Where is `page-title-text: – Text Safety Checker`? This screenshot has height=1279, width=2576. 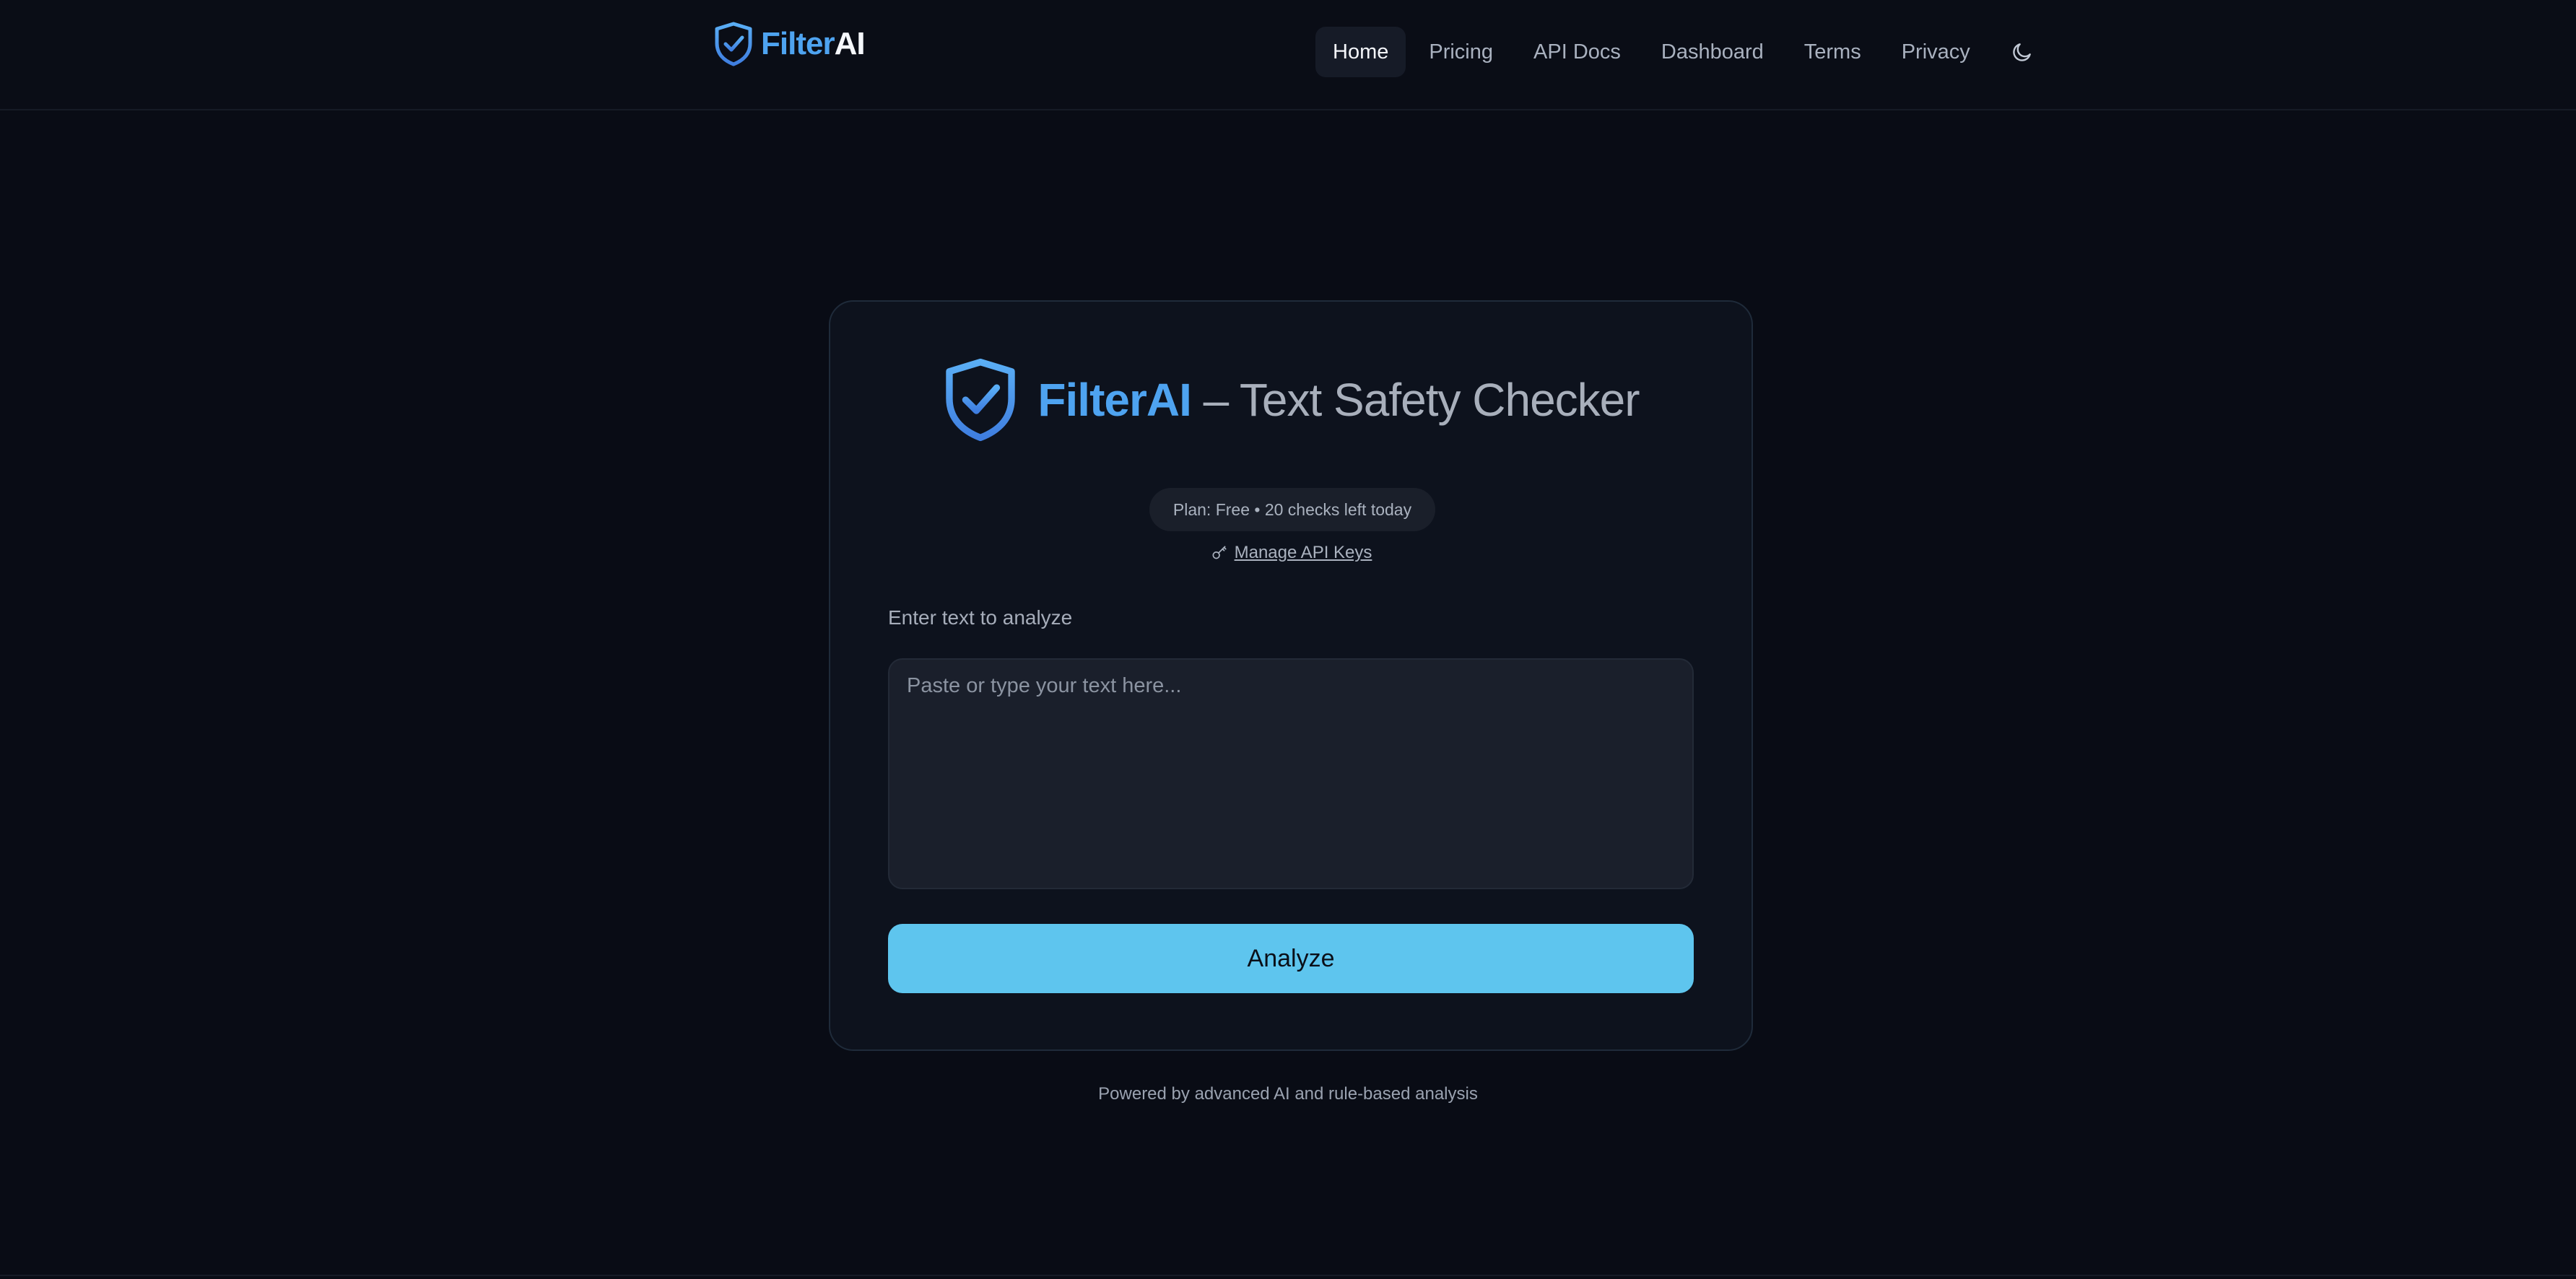 page-title-text: – Text Safety Checker is located at coordinates (1415, 400).